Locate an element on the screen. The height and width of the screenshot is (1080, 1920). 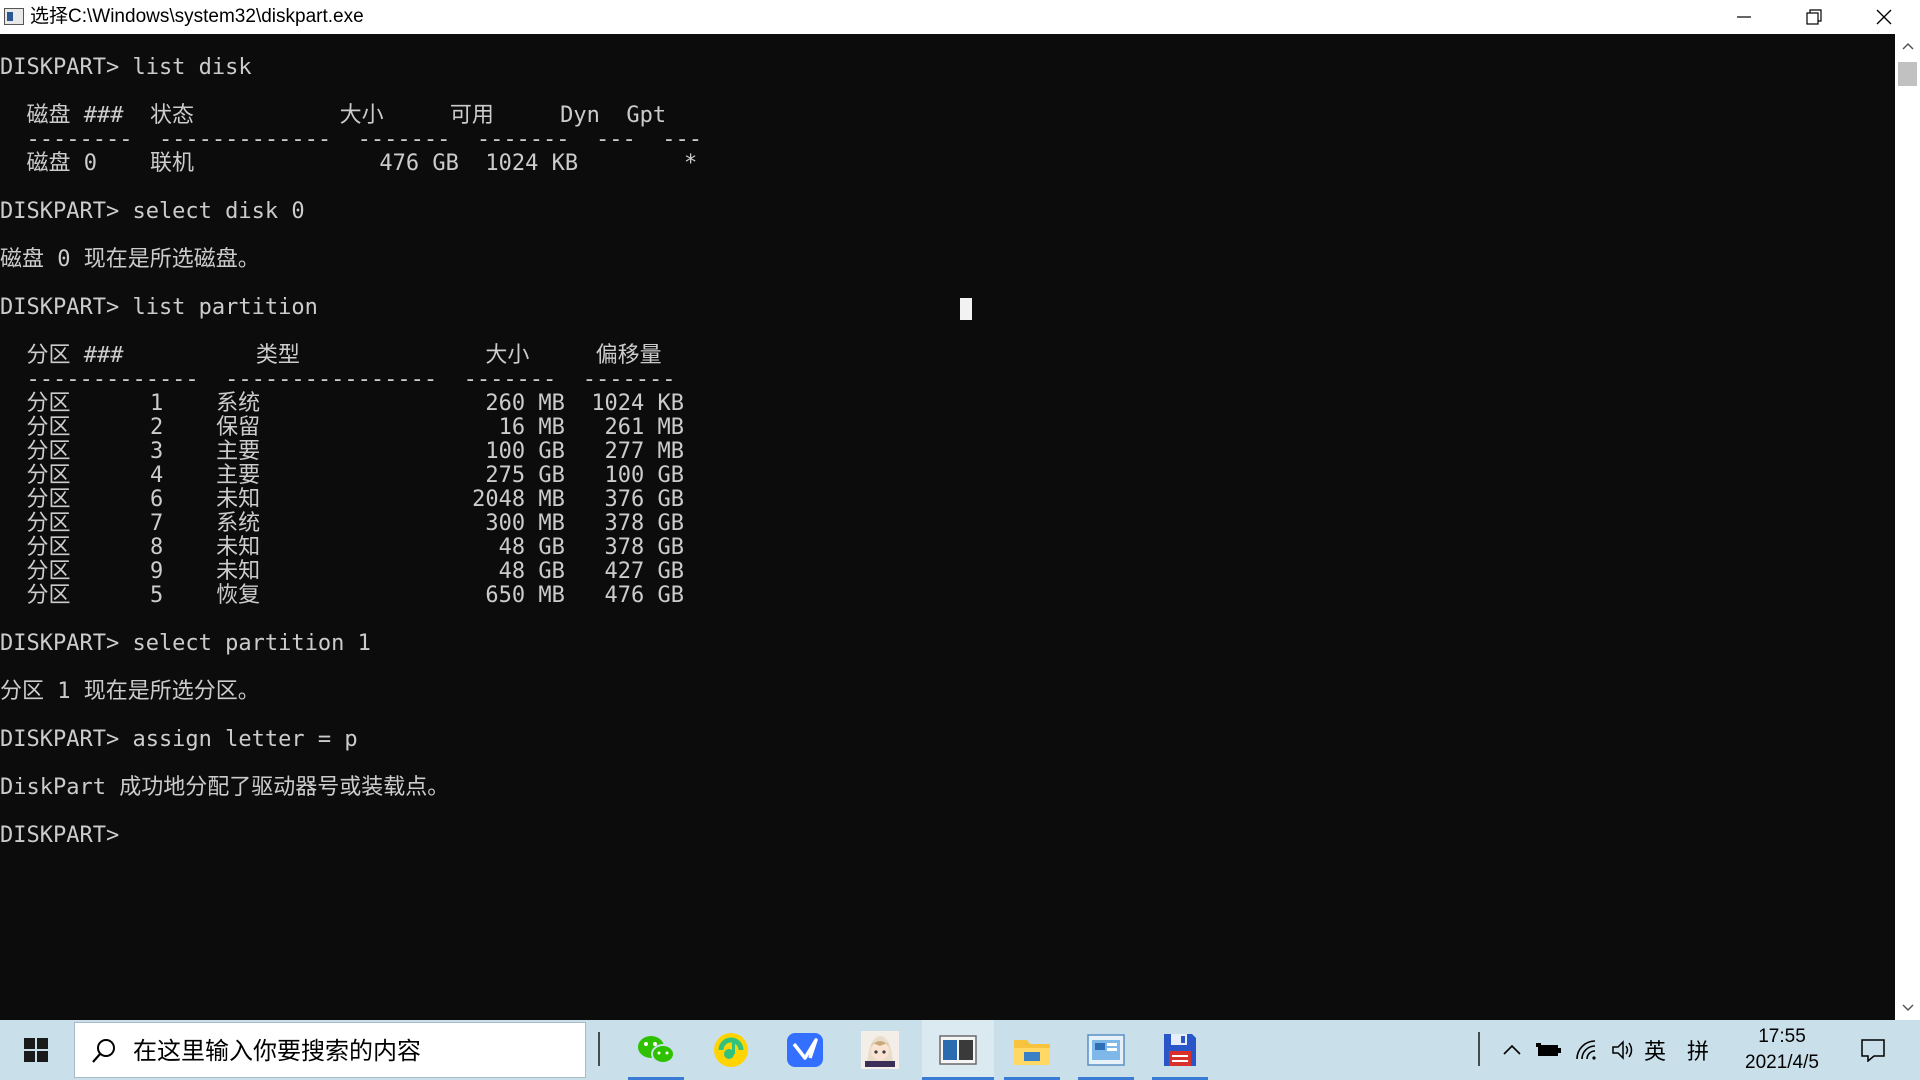
taskbar: 在这里输入你要搜索的内容 英 拼 17:55 2021/4/5 is located at coordinates (960, 1050).